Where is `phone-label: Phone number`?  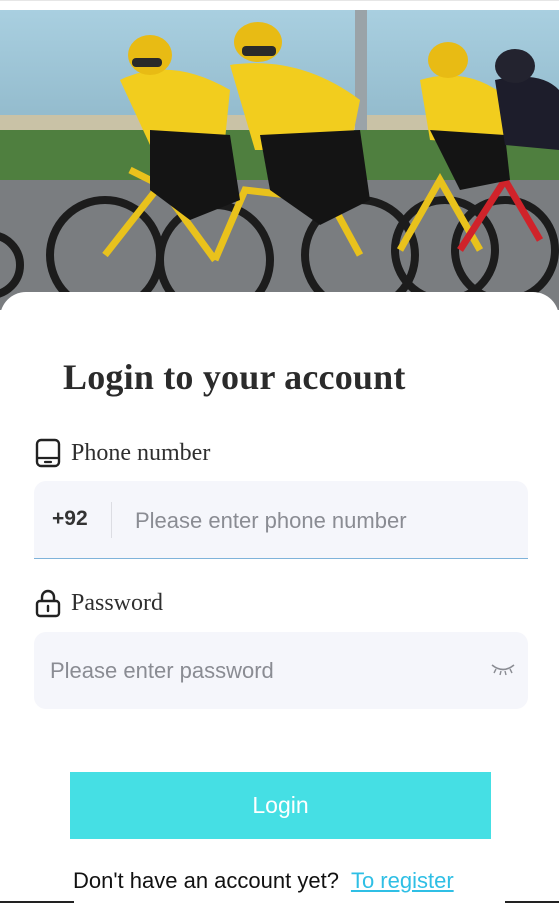
phone-label: Phone number is located at coordinates (141, 452).